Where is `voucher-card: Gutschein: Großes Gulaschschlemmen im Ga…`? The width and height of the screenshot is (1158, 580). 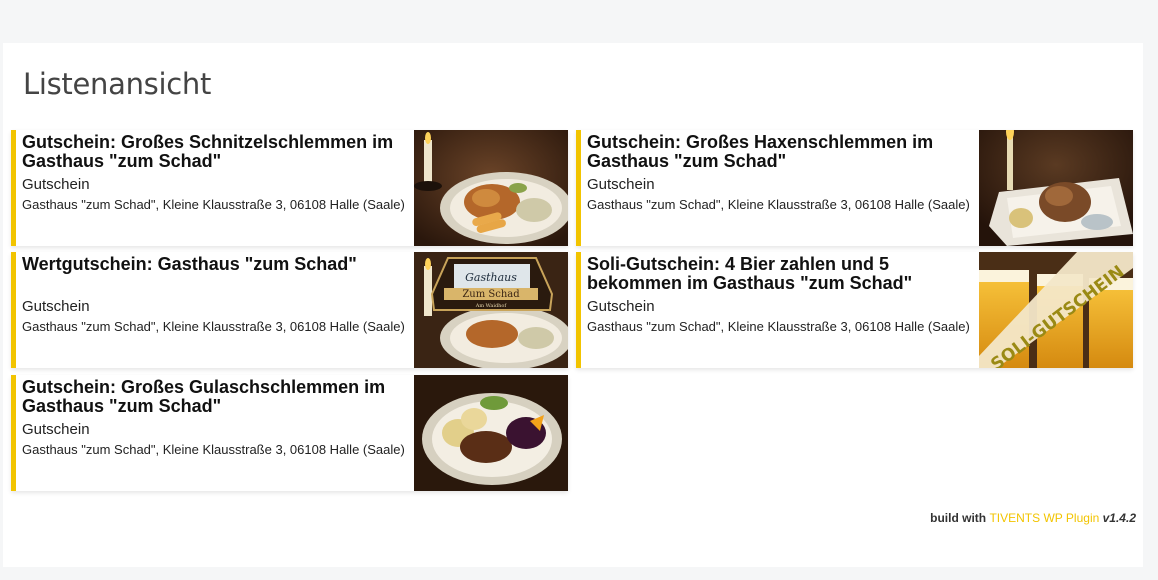
voucher-card: Gutschein: Großes Gulaschschlemmen im Ga… is located at coordinates (289, 433).